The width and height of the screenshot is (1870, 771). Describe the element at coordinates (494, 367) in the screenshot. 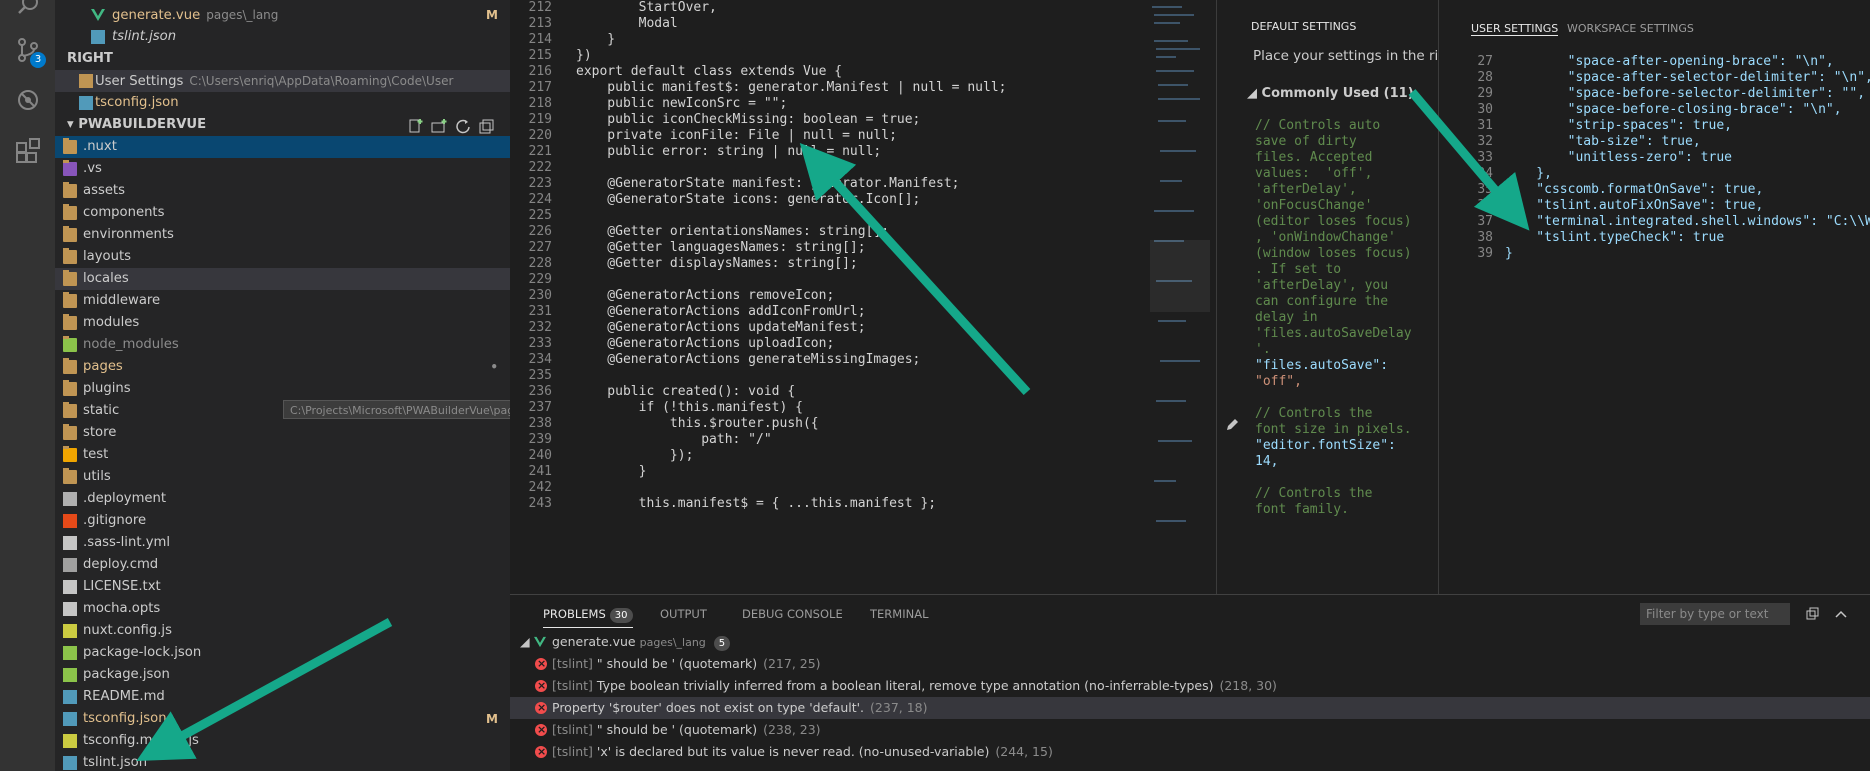

I see `explorer-item-mark: •` at that location.